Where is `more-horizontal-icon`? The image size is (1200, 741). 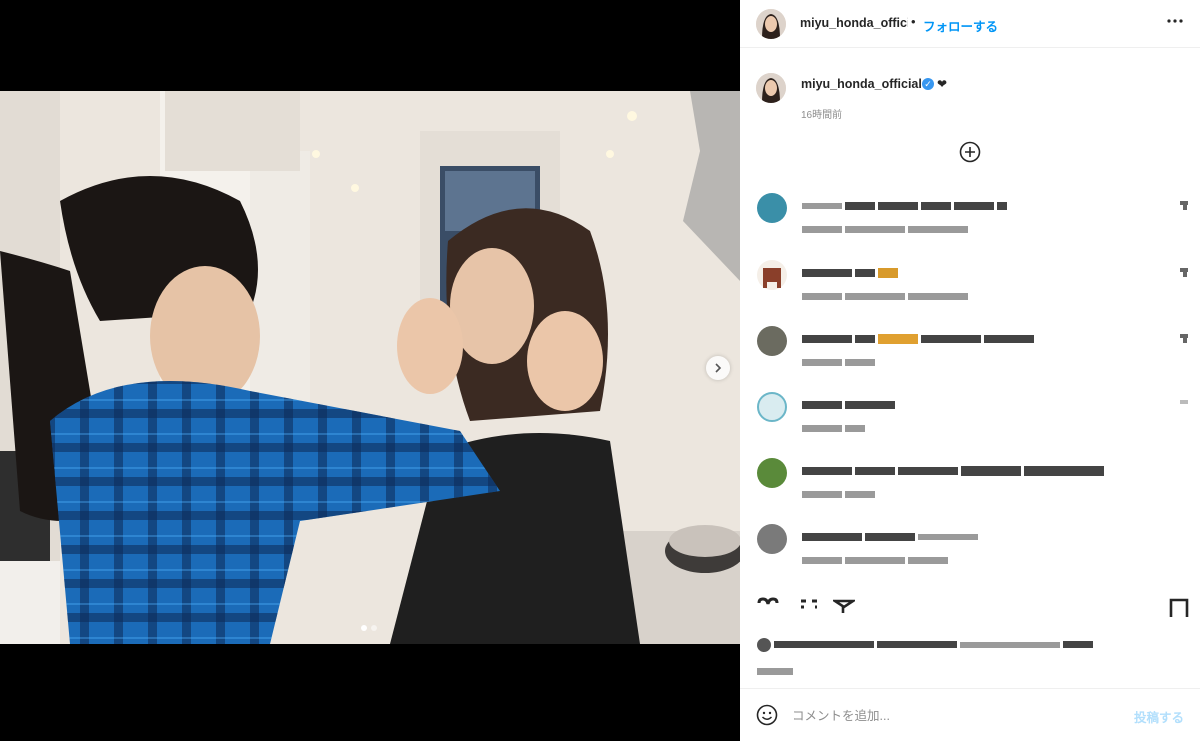 more-horizontal-icon is located at coordinates (1175, 21).